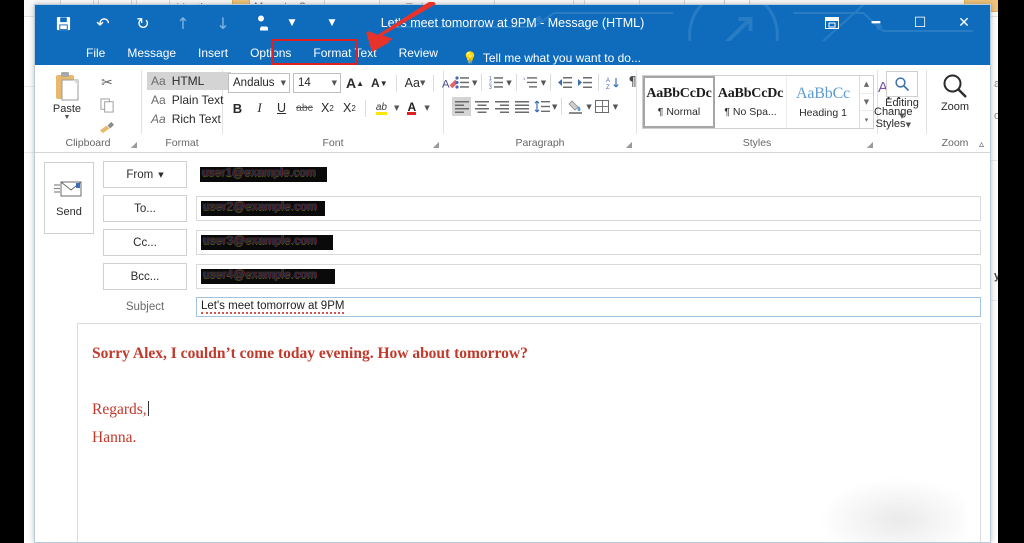 The image size is (1024, 543). What do you see at coordinates (103, 23) in the screenshot?
I see `undo-icon: ↶` at bounding box center [103, 23].